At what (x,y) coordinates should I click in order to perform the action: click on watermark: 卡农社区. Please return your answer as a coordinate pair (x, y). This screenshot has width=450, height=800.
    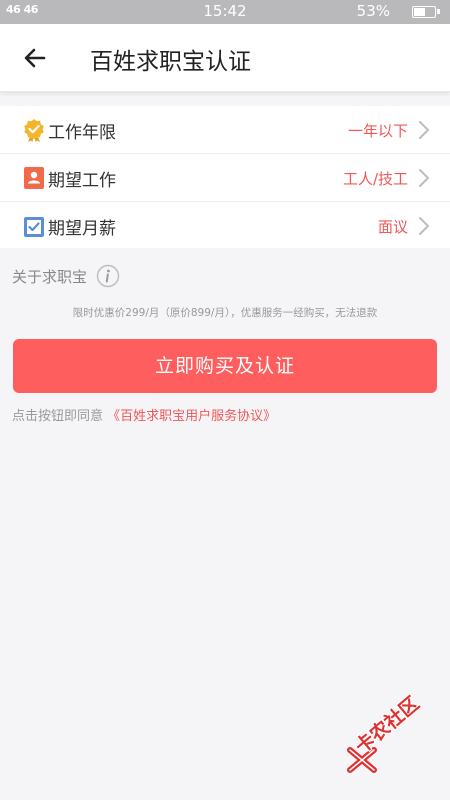
    Looking at the image, I should click on (394, 741).